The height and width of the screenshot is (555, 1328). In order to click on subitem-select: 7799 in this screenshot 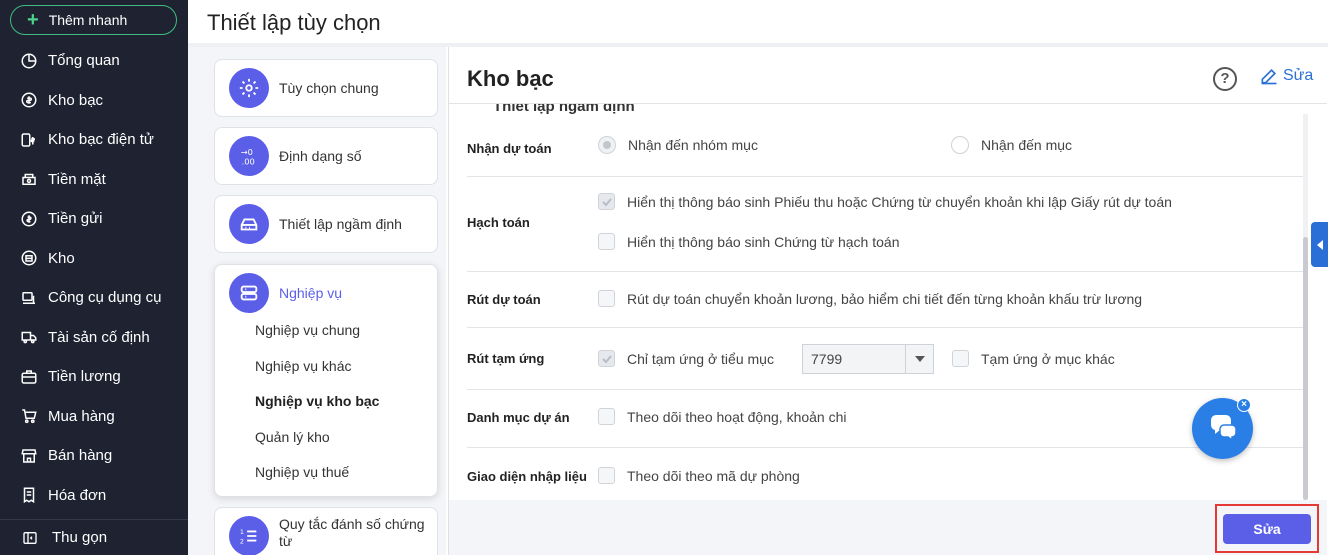, I will do `click(868, 359)`.